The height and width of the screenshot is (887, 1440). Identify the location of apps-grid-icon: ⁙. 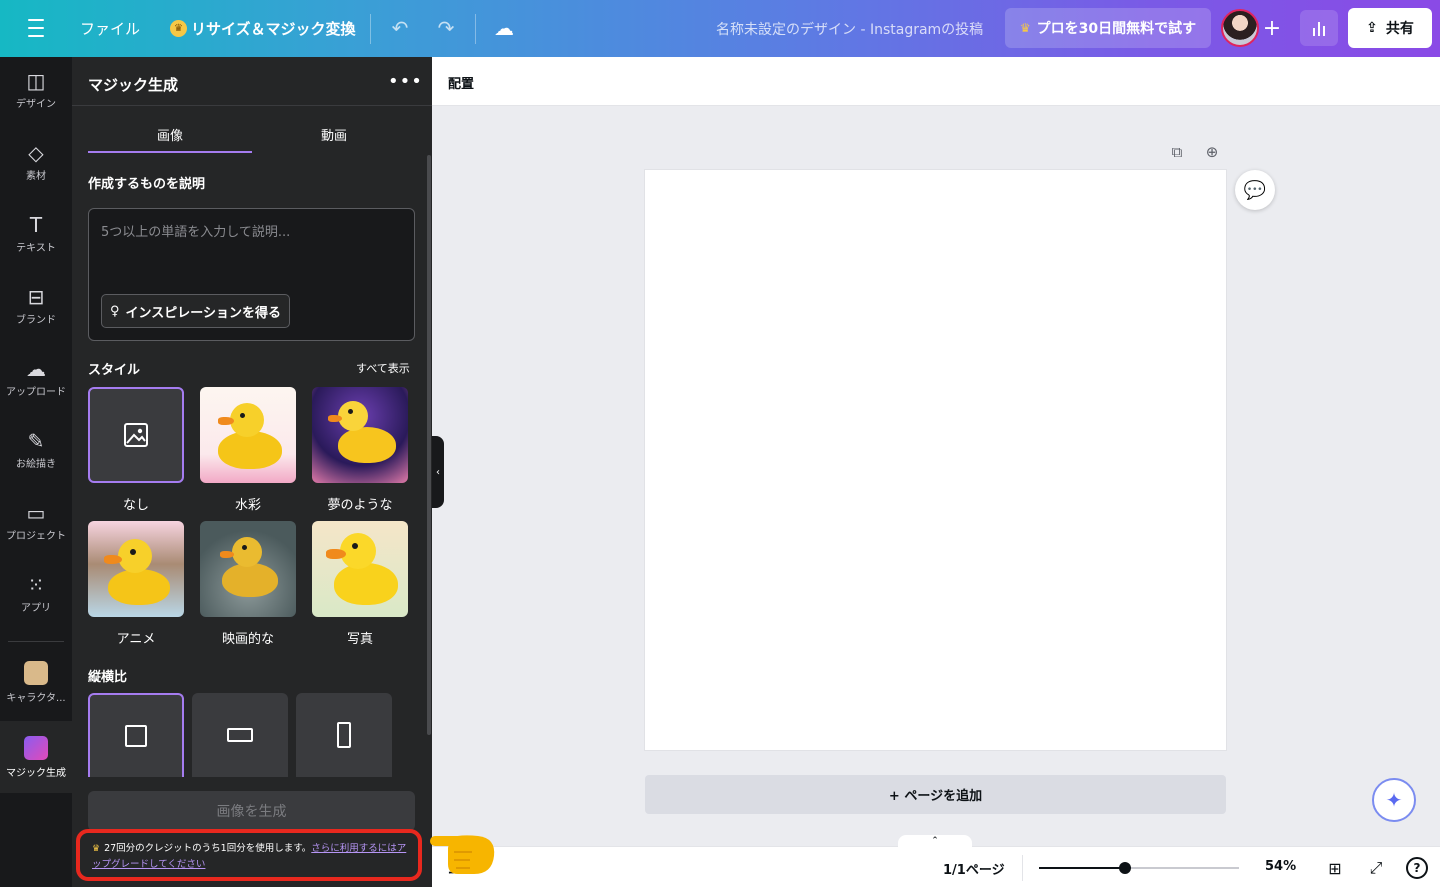
(36, 584).